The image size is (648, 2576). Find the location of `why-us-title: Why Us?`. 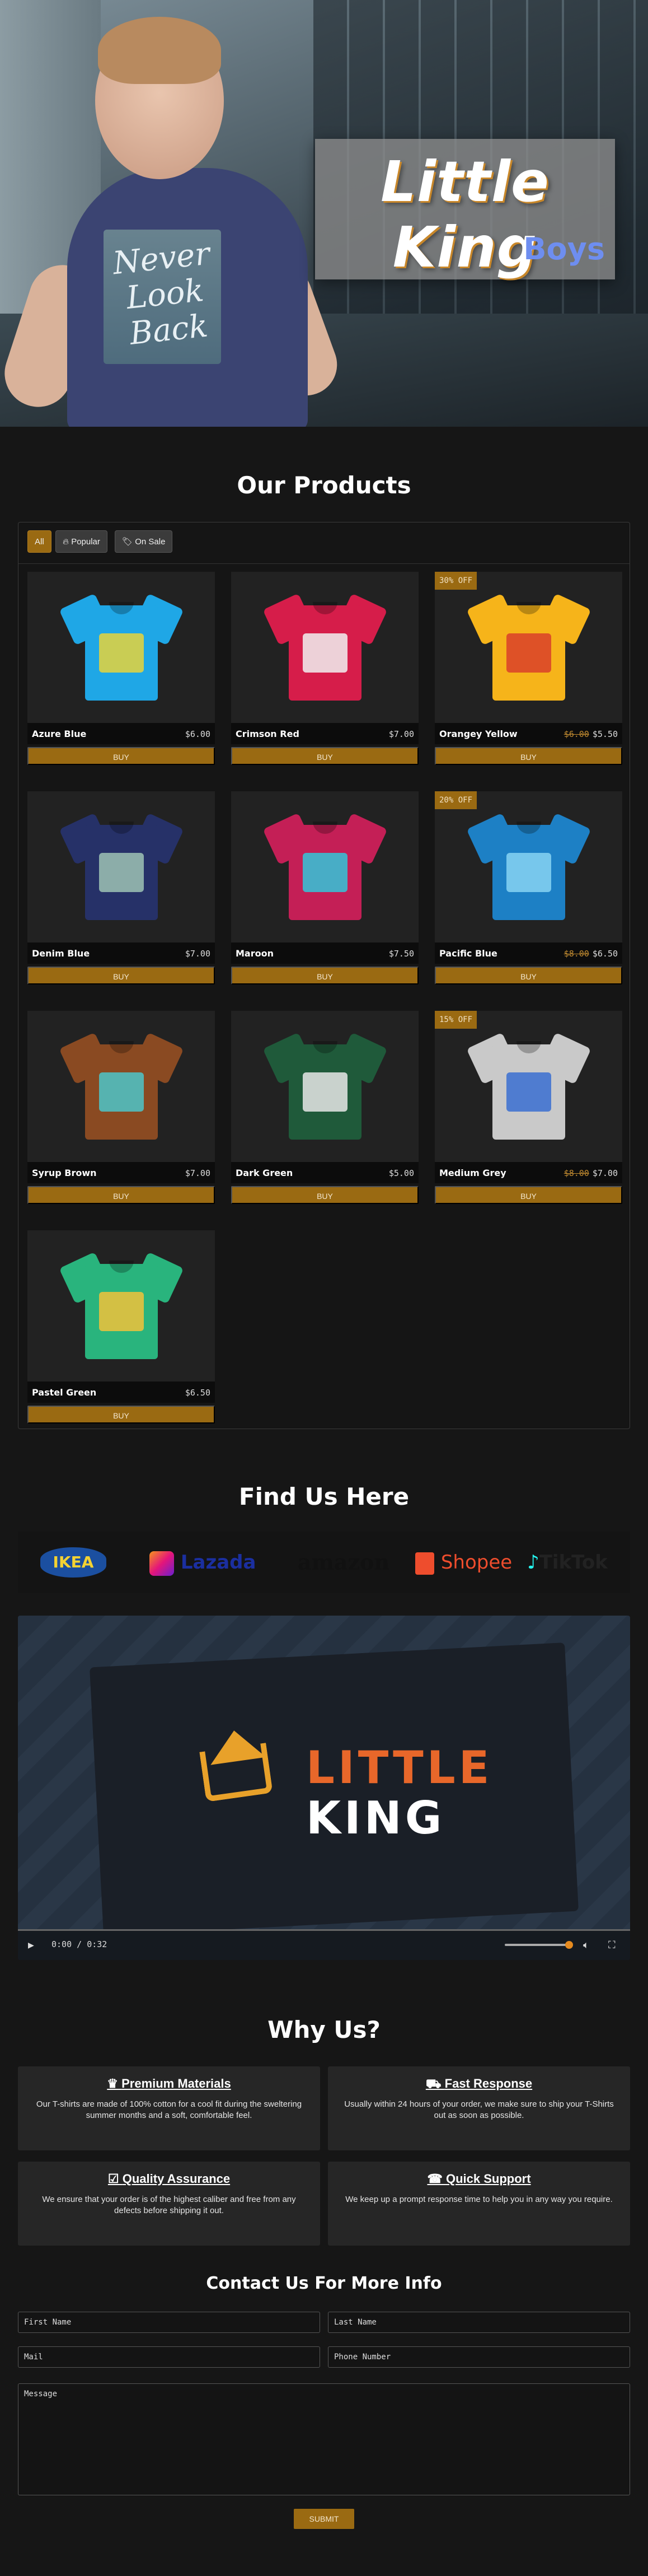

why-us-title: Why Us? is located at coordinates (324, 2030).